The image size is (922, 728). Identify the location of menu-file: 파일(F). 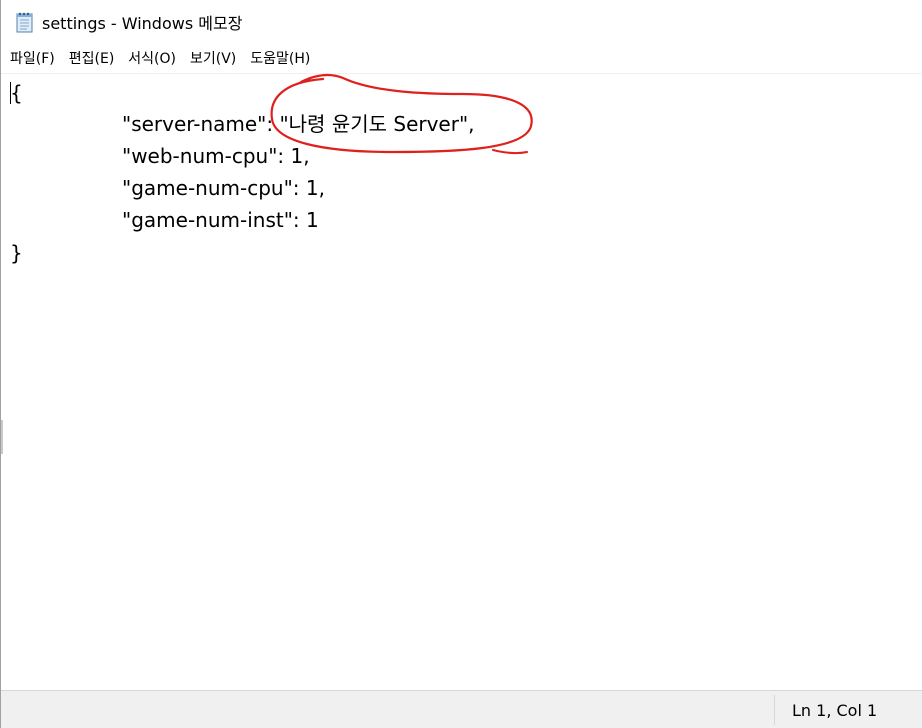
(31, 59).